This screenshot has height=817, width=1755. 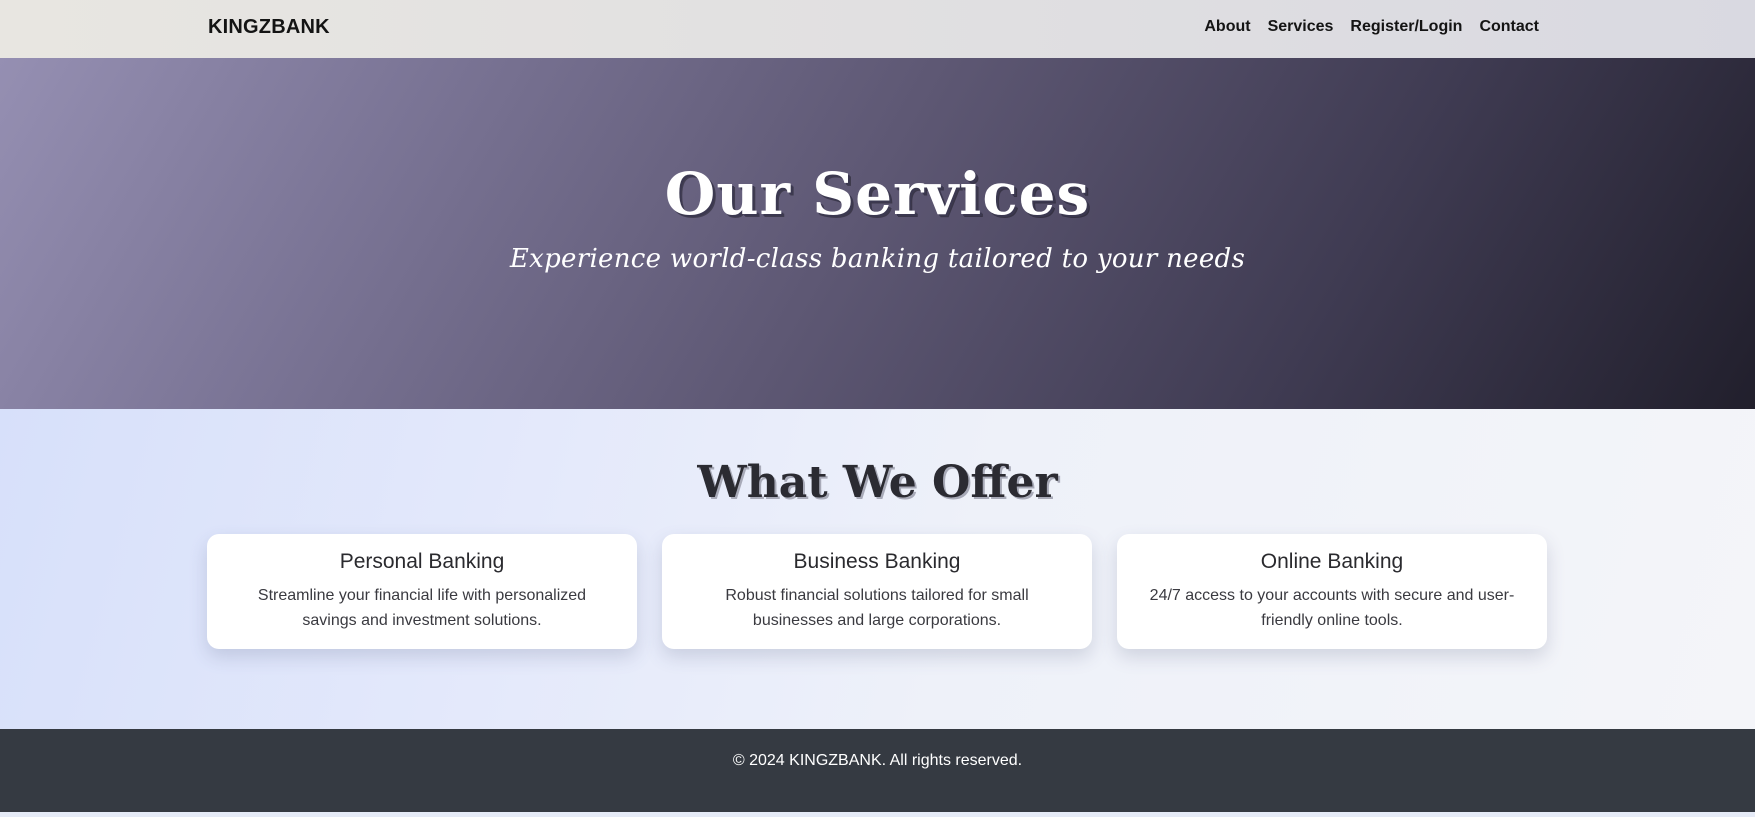 I want to click on card-title: Online Banking, so click(x=1332, y=561).